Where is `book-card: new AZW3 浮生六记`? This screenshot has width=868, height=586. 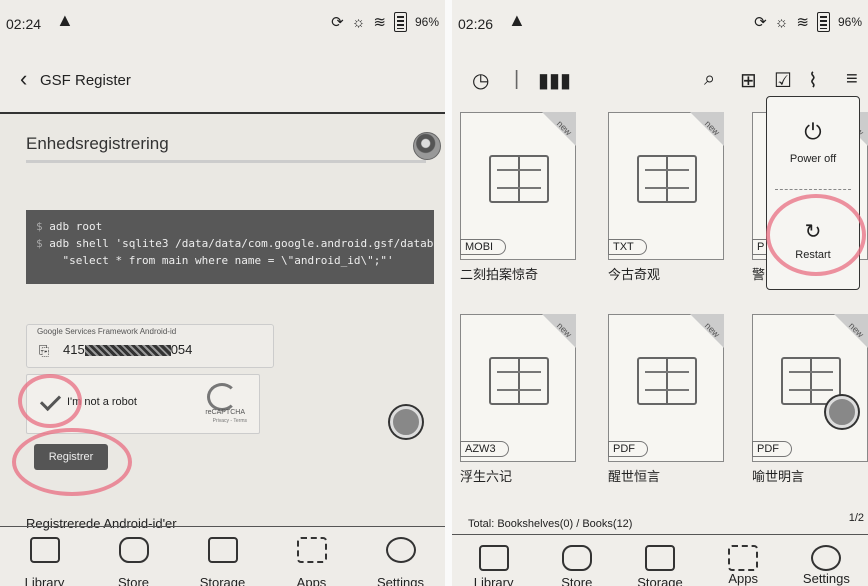 book-card: new AZW3 浮生六记 is located at coordinates (518, 399).